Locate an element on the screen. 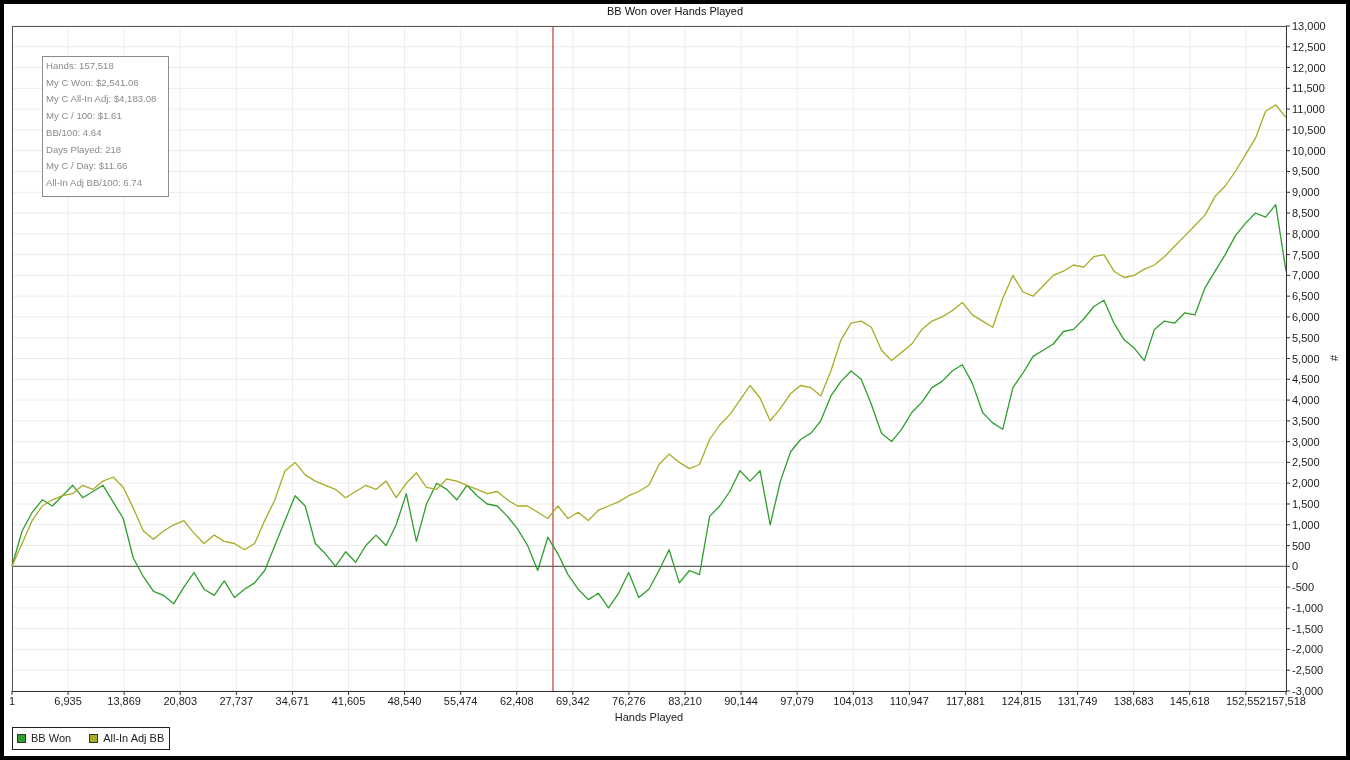 This screenshot has height=760, width=1350. y-tick-label: 12,000 is located at coordinates (1309, 67).